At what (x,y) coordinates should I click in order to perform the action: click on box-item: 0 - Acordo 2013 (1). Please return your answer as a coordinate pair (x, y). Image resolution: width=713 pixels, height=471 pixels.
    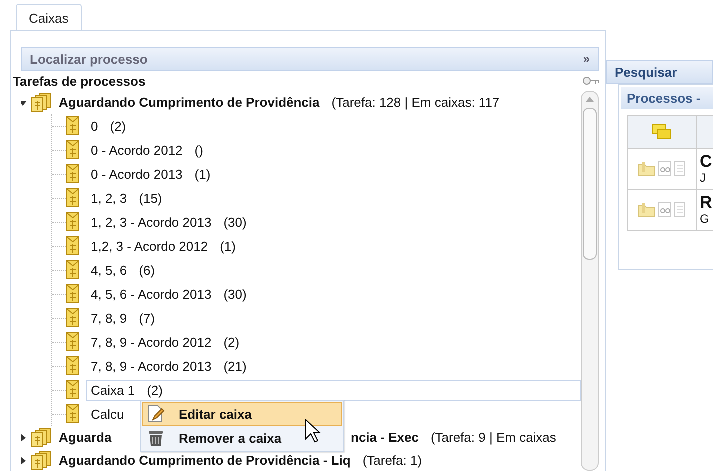
    Looking at the image, I should click on (151, 174).